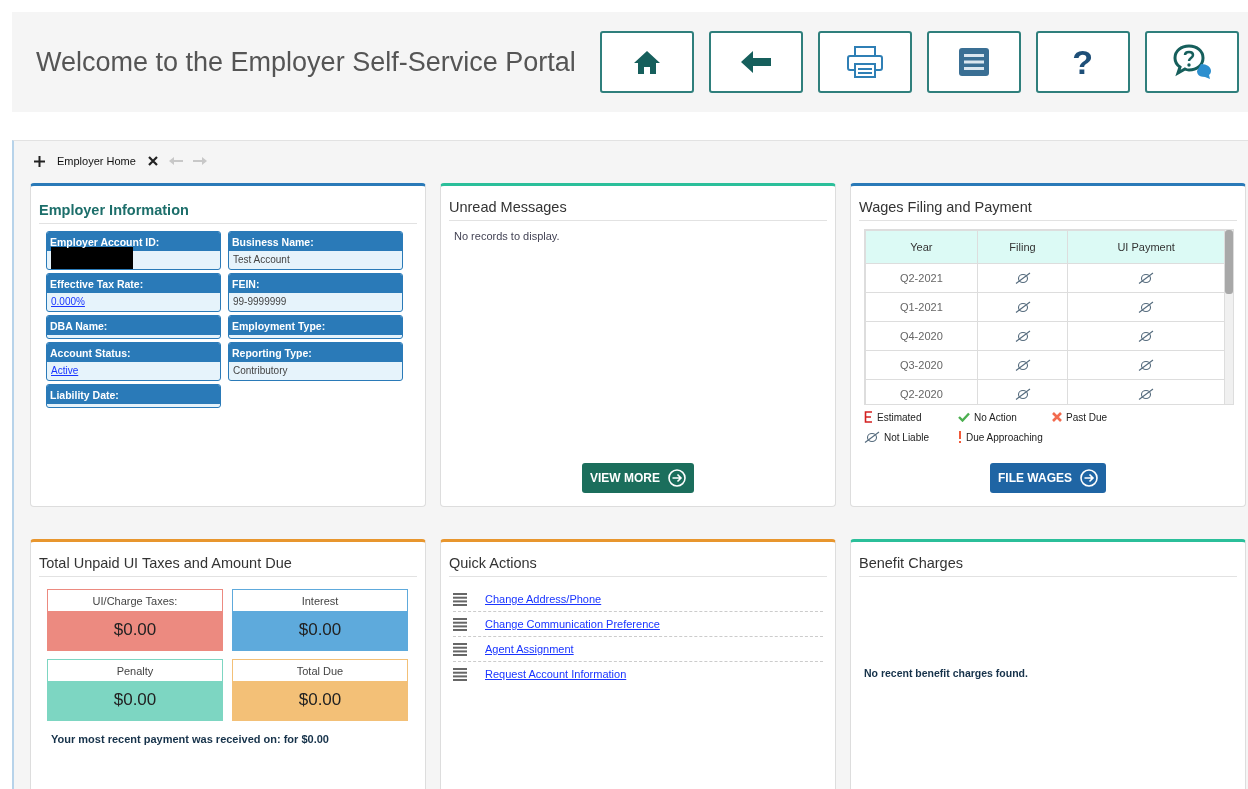  I want to click on scrollbar, so click(1229, 317).